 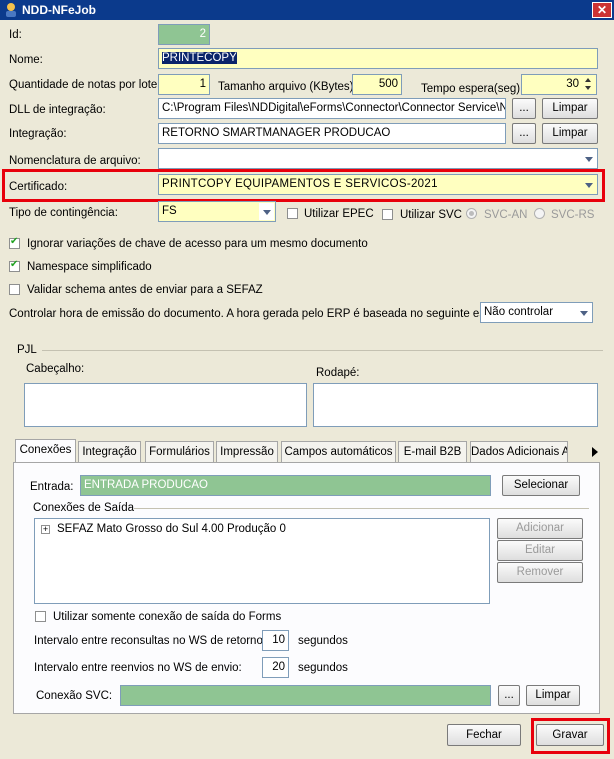 What do you see at coordinates (63, 213) in the screenshot?
I see `contingencia-label: Tipo de contingência:` at bounding box center [63, 213].